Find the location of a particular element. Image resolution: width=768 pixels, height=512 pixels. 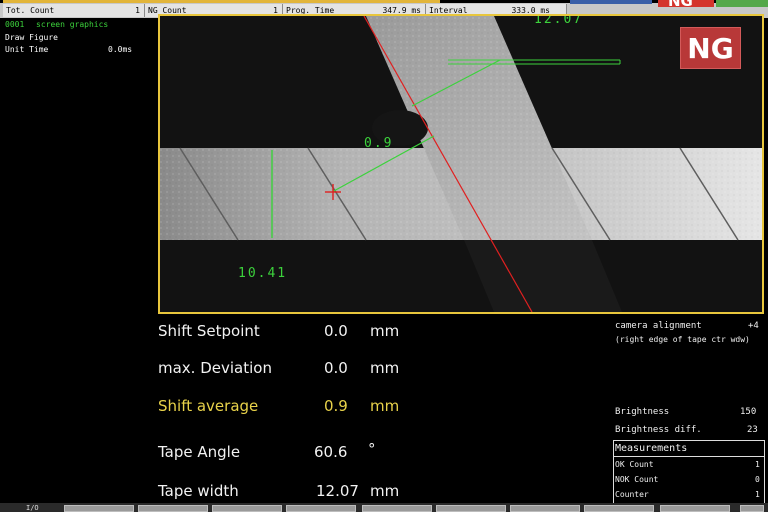

tape-angle-unit: ° is located at coordinates (372, 449).